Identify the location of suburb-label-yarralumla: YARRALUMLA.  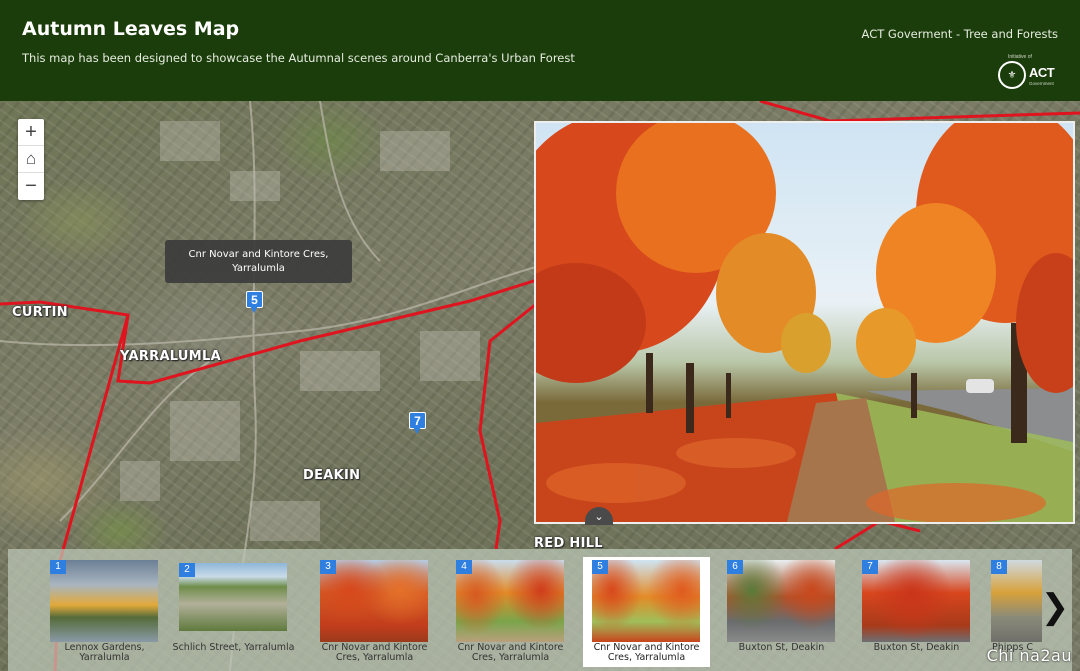
(170, 356).